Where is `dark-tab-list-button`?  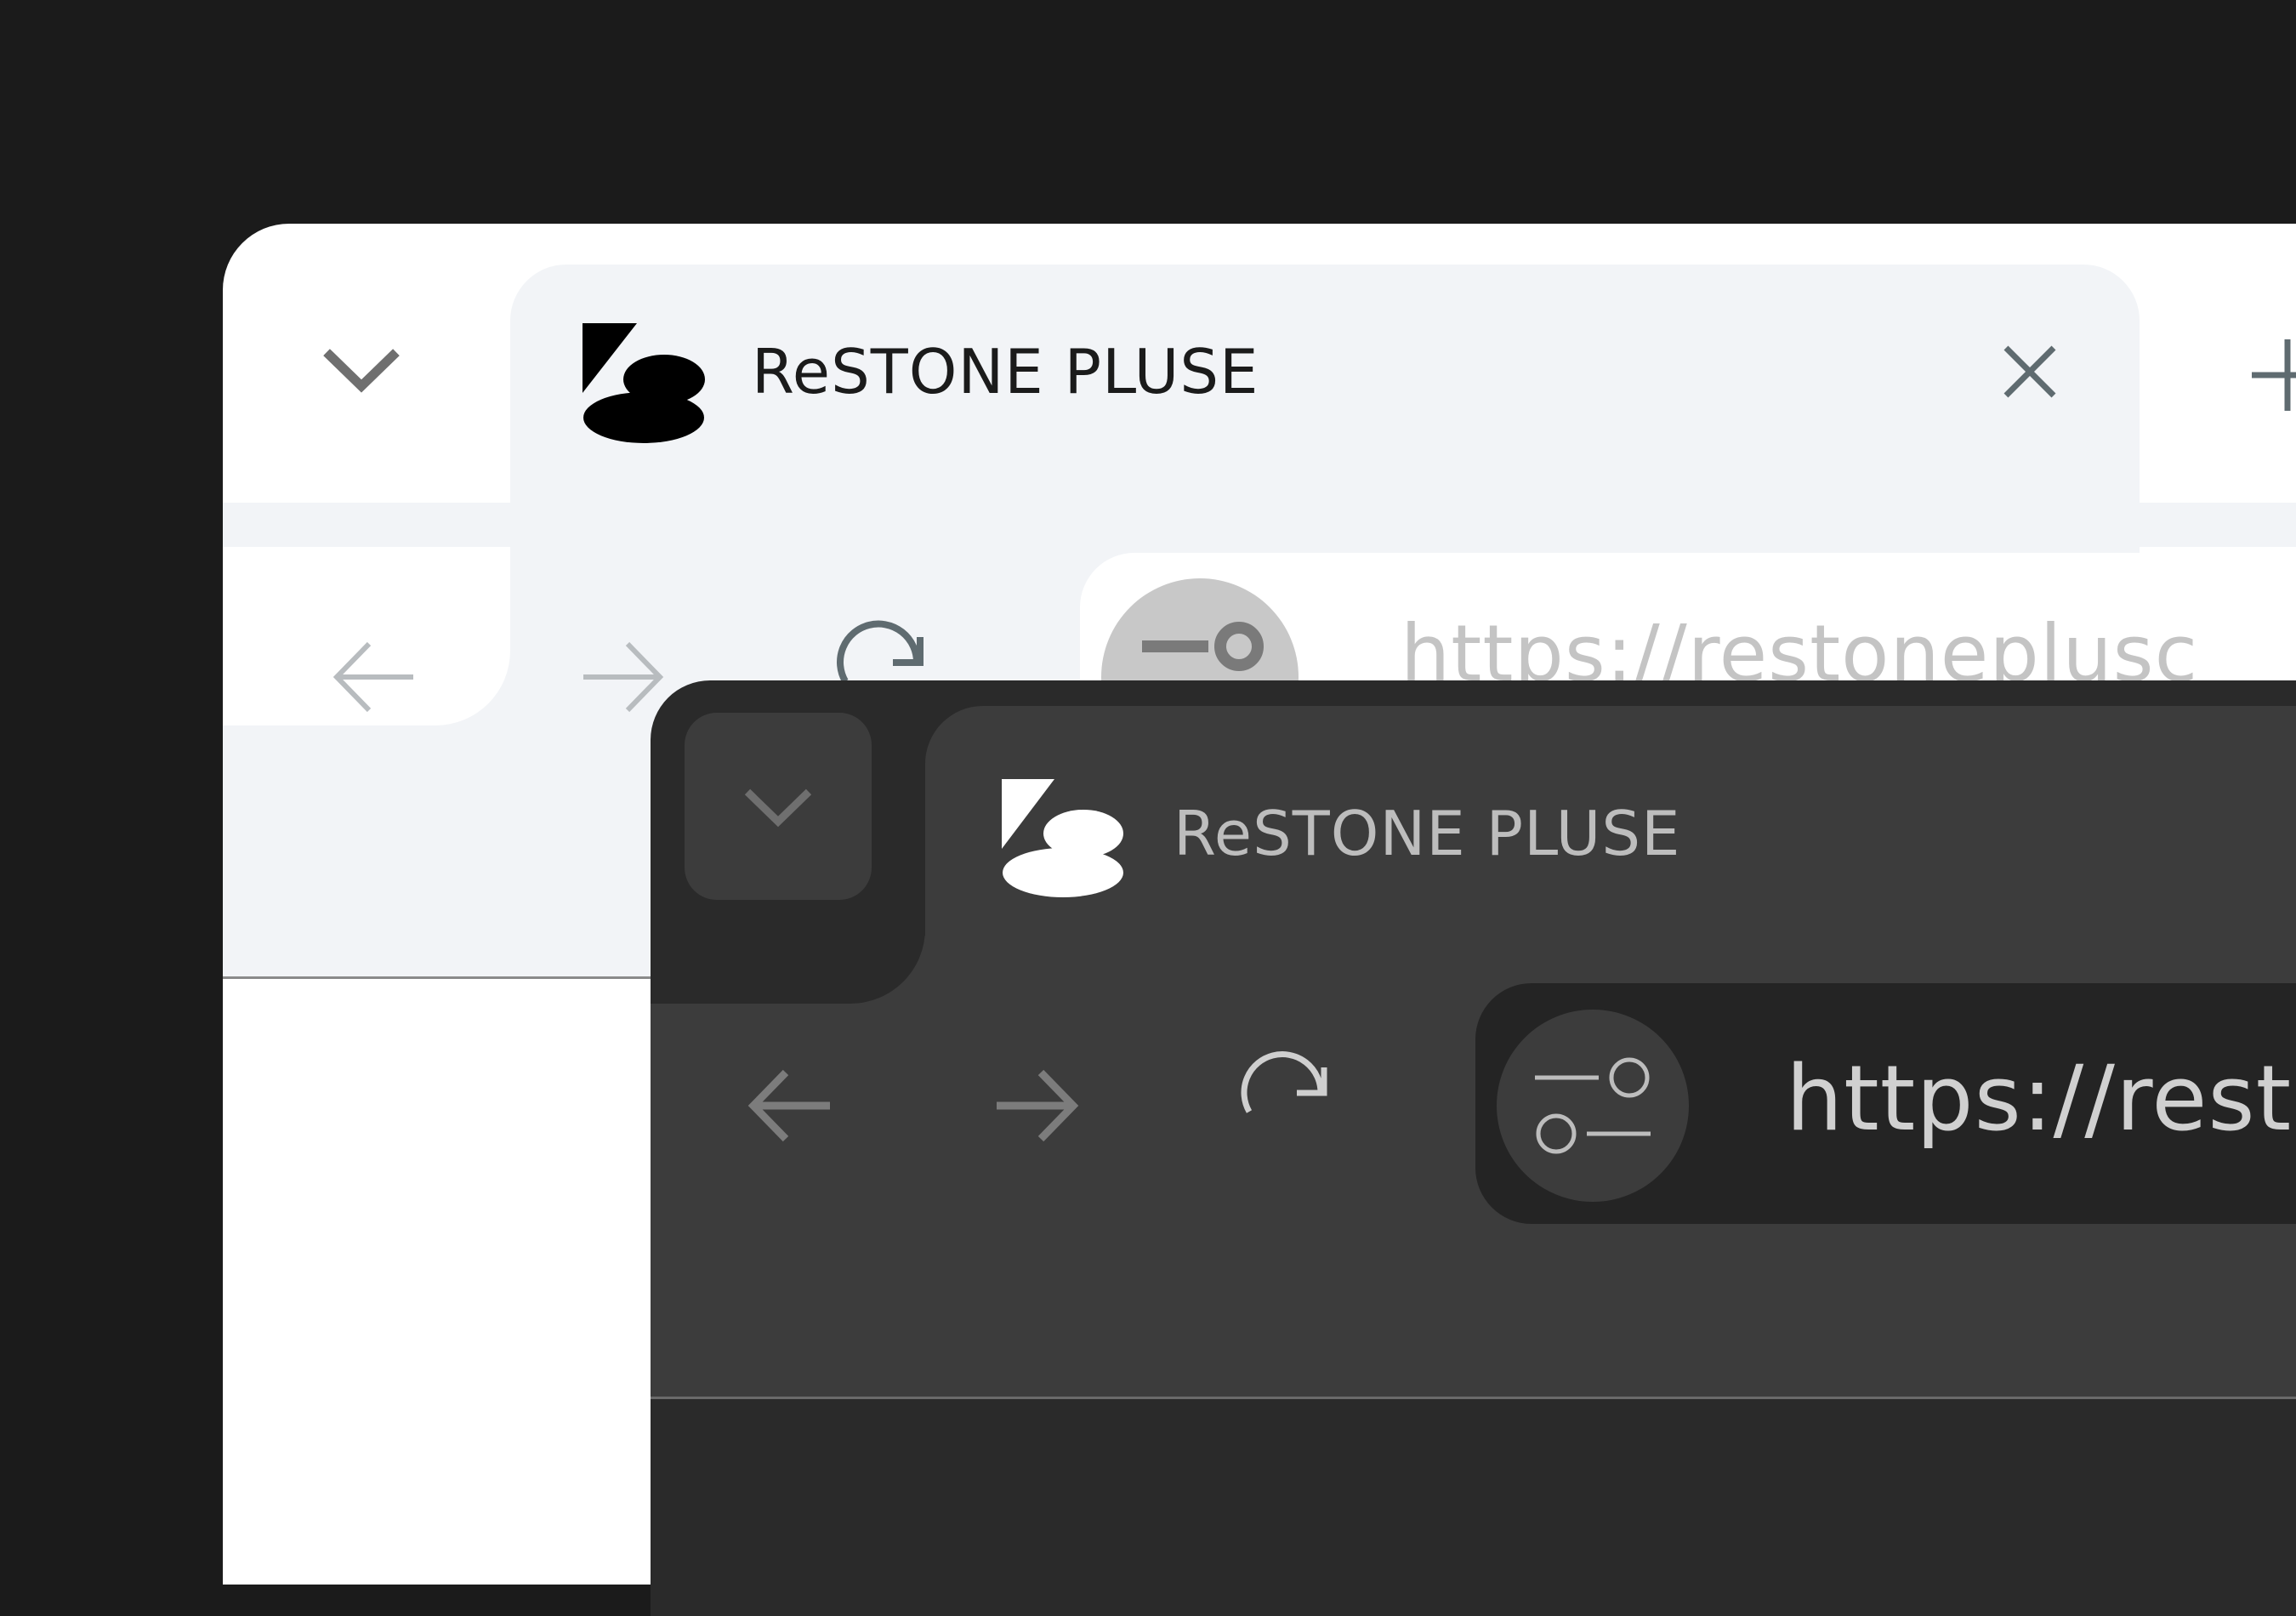 dark-tab-list-button is located at coordinates (778, 806).